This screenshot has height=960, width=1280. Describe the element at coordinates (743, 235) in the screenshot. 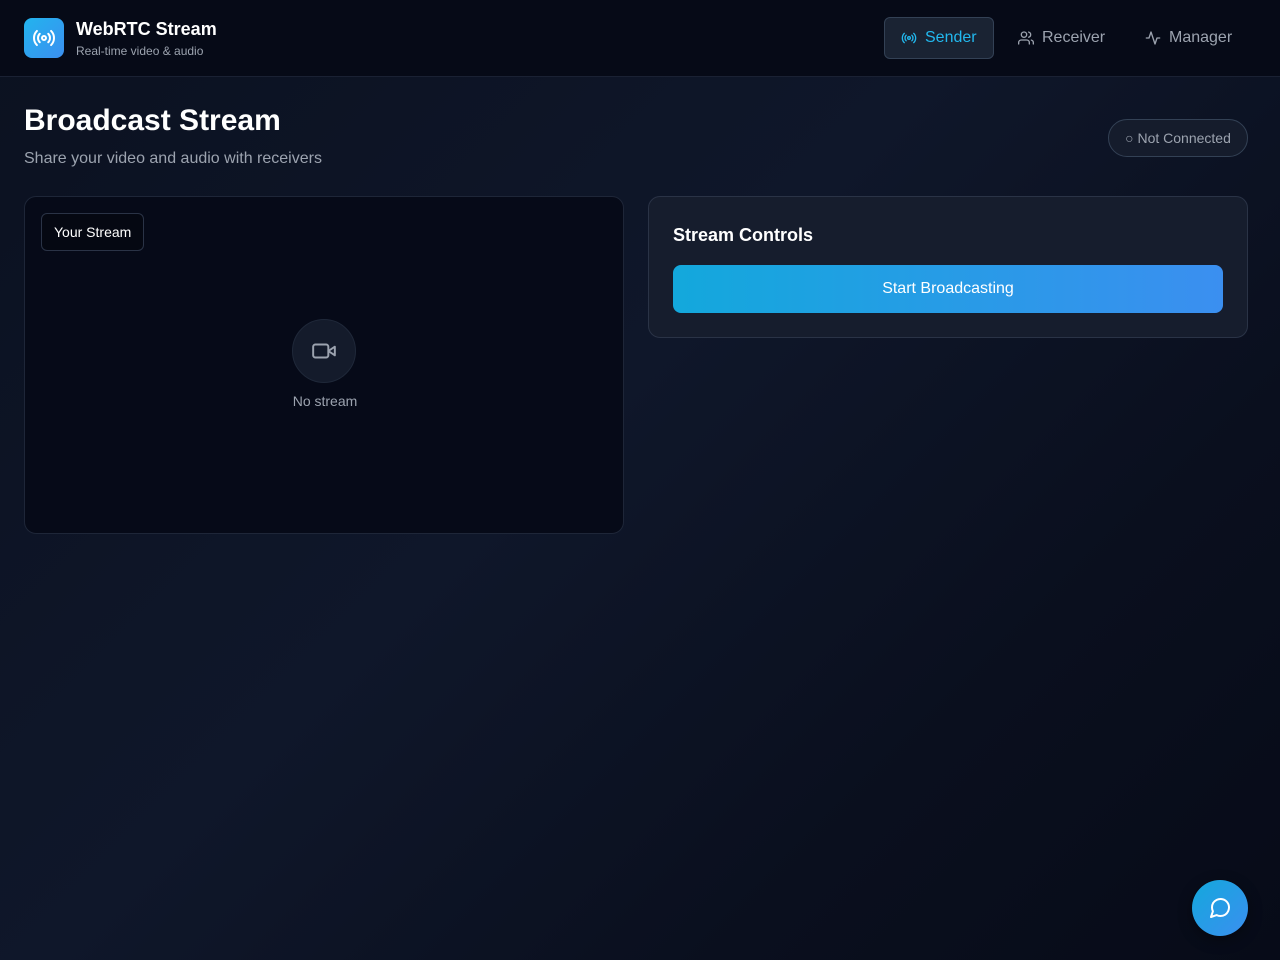

I see `stream-controls-title: Stream Controls` at that location.